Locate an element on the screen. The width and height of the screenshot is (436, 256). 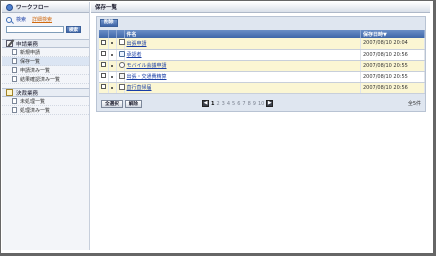
table-row: 出張・交通費精算 2007/08/10 20:55 is located at coordinates (262, 77).